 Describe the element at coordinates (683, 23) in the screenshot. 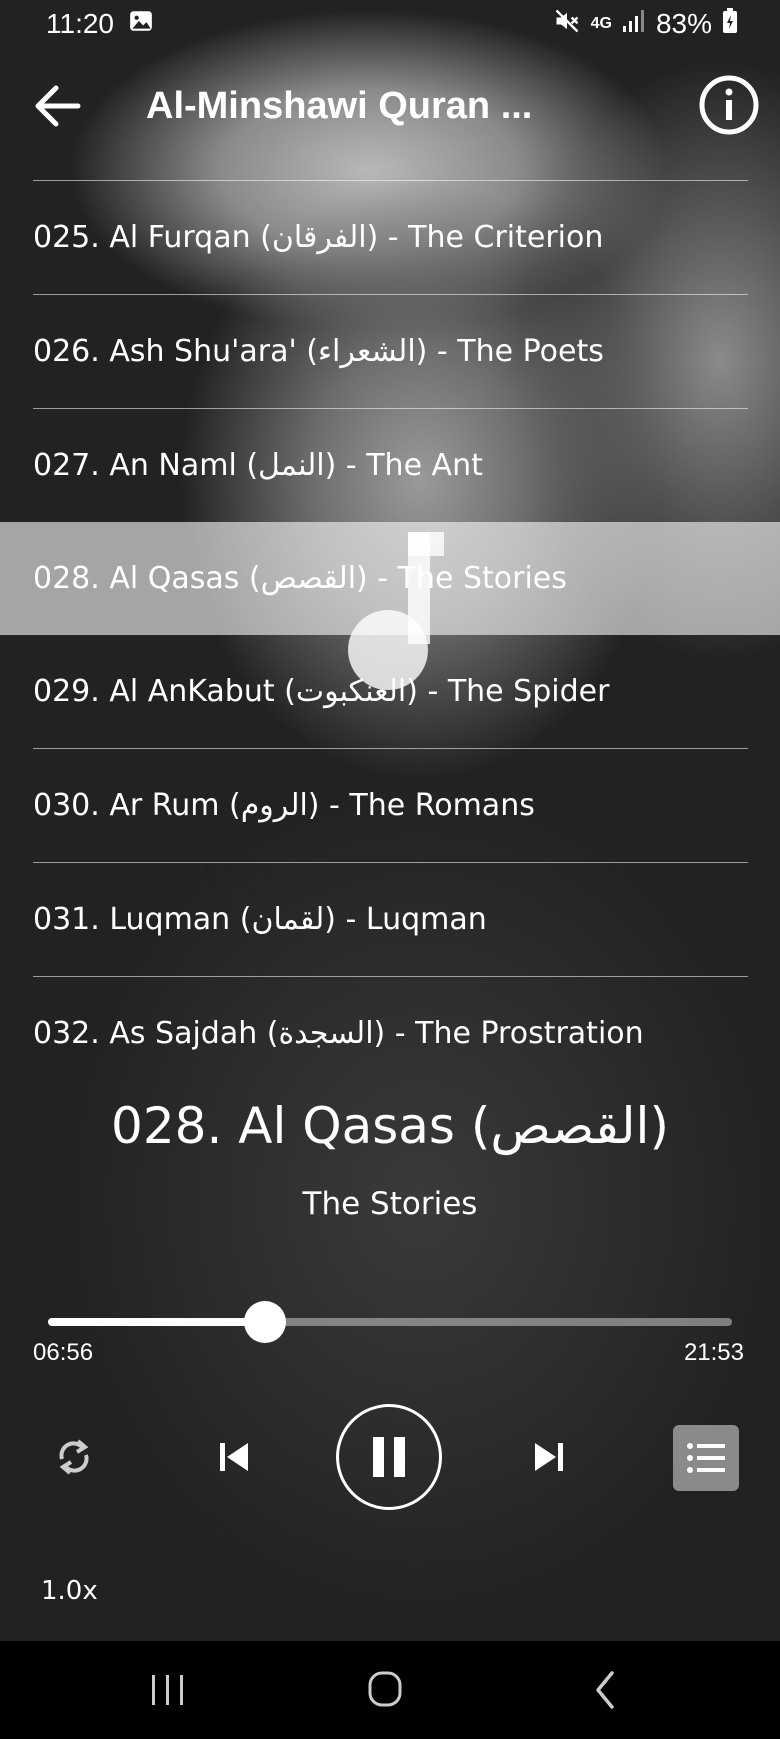

I see `battery-percent: 83%` at that location.